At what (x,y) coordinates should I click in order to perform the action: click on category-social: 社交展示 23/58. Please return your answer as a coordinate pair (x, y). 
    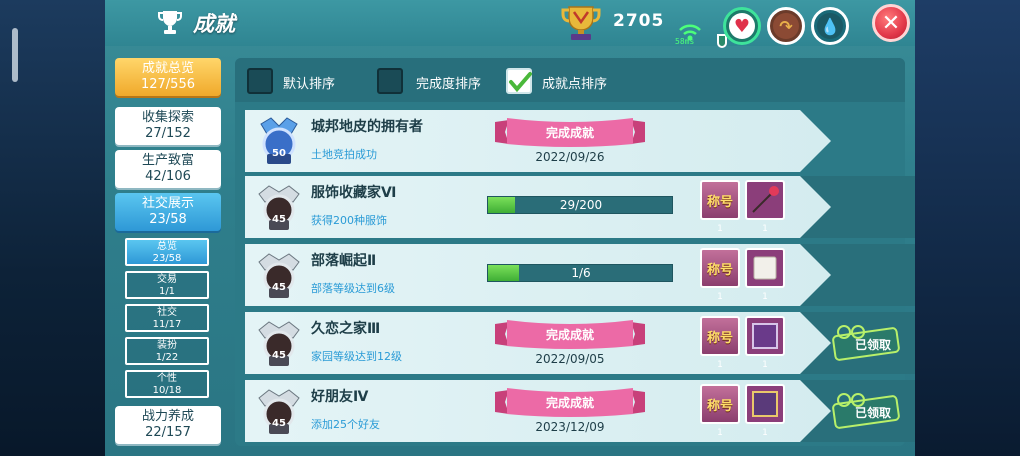
    Looking at the image, I should click on (168, 212).